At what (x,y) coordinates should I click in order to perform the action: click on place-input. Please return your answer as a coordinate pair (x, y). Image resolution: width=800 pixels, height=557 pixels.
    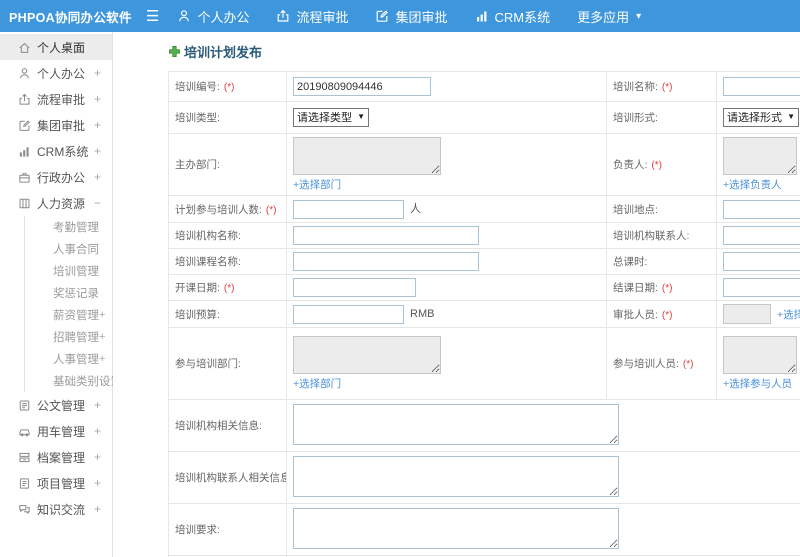
    Looking at the image, I should click on (761, 209).